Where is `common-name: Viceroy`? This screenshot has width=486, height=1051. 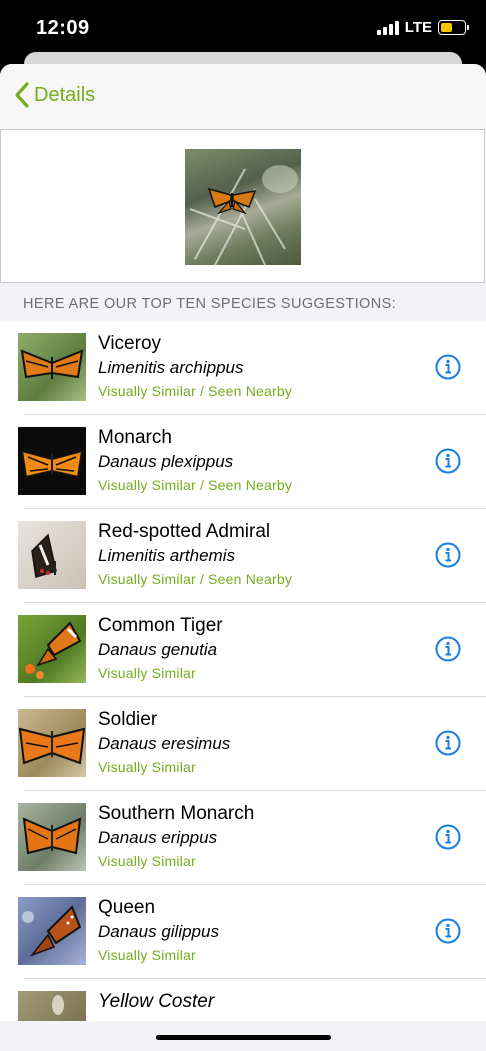 common-name: Viceroy is located at coordinates (130, 343).